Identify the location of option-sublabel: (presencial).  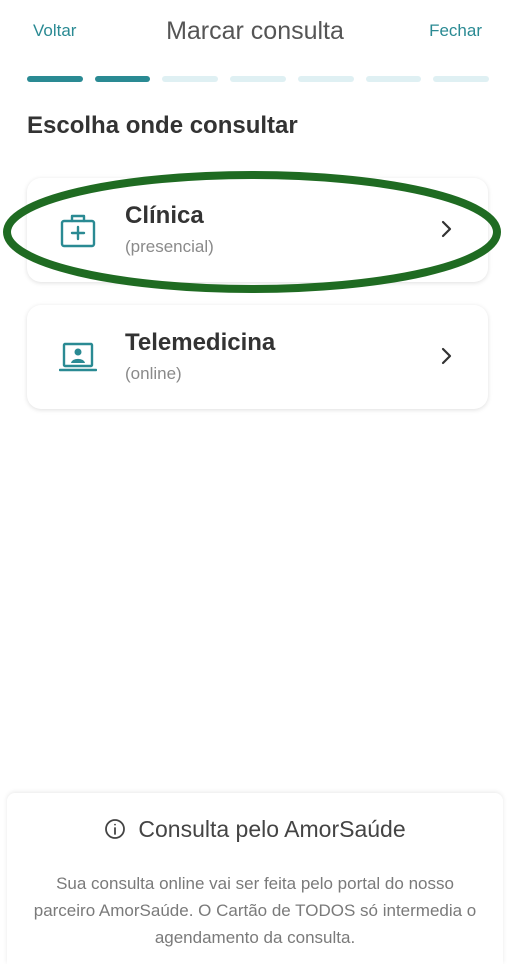
(169, 246).